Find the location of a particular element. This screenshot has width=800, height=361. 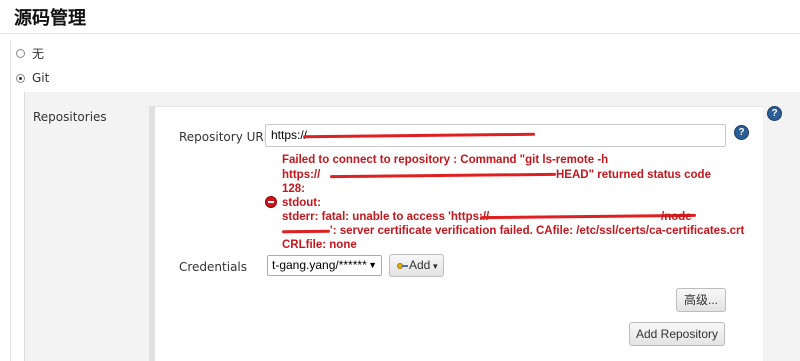

add-repository-button: Add Repository is located at coordinates (677, 334).